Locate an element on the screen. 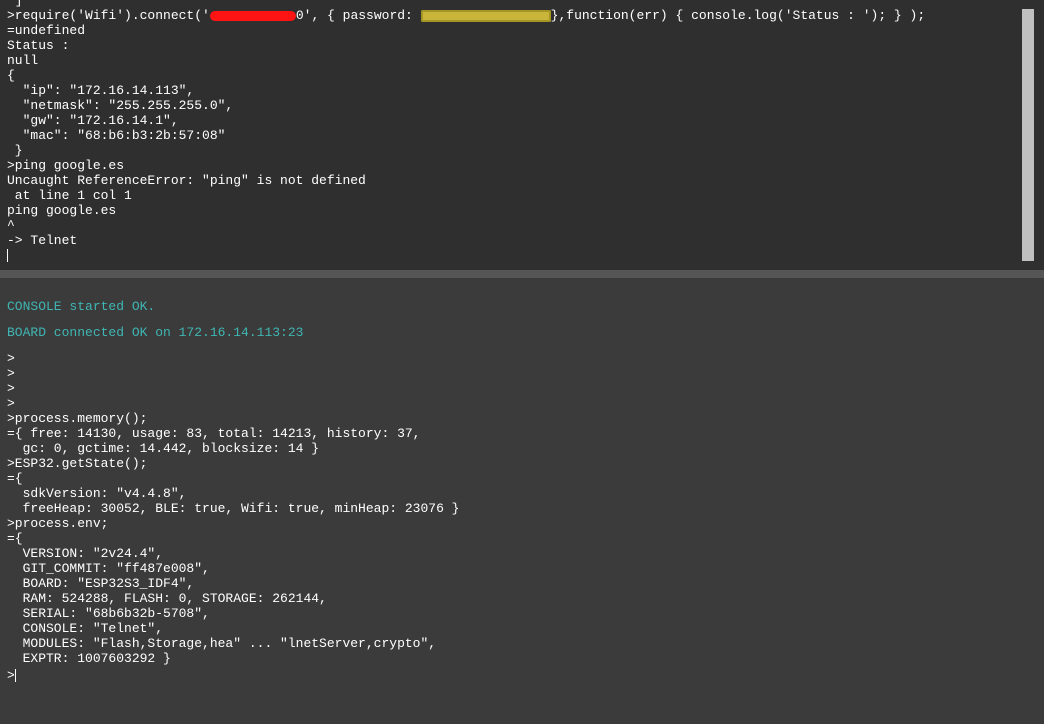 The width and height of the screenshot is (1044, 724). console-status-message: CONSOLE started OK. is located at coordinates (81, 306).